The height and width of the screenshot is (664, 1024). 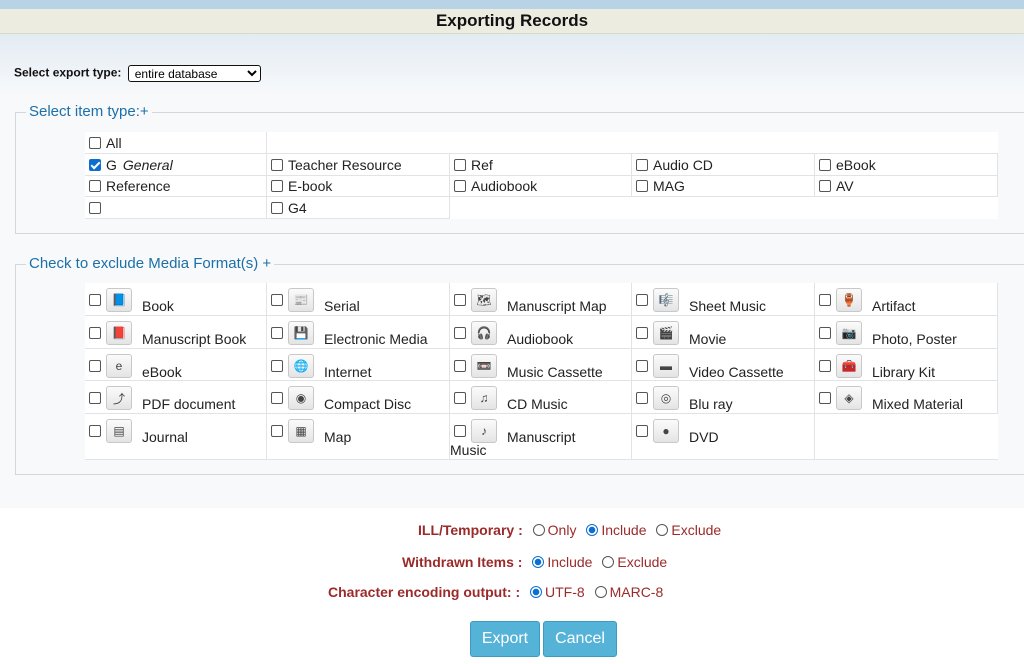 I want to click on media-format-item: 🗺 Manuscript Map, so click(x=541, y=299).